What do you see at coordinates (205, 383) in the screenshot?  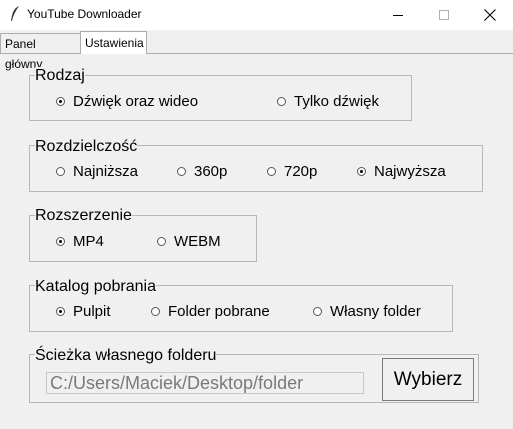 I see `custom-path-field: C:/Users/Maciek/Desktop/folder` at bounding box center [205, 383].